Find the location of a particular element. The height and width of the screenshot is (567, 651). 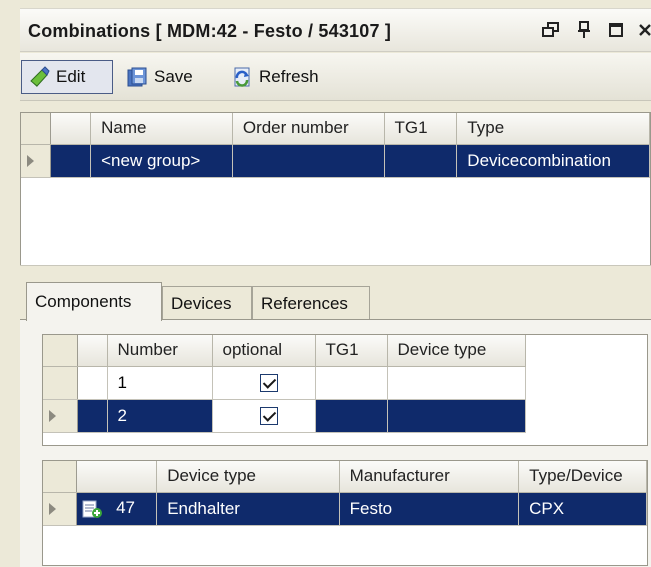

cell-order-number is located at coordinates (308, 161).